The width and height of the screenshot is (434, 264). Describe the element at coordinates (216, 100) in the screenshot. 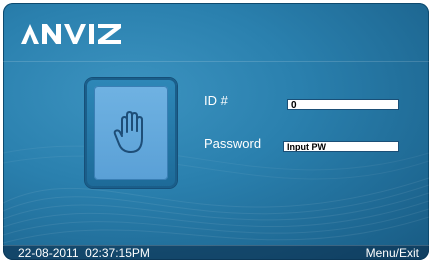

I see `id-label: ID #` at that location.